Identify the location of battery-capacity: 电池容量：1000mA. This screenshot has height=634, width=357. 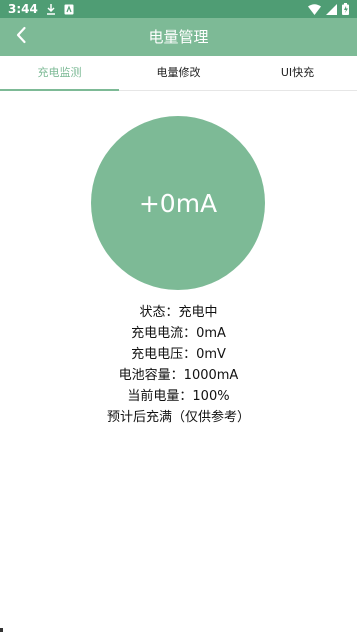
(178, 375).